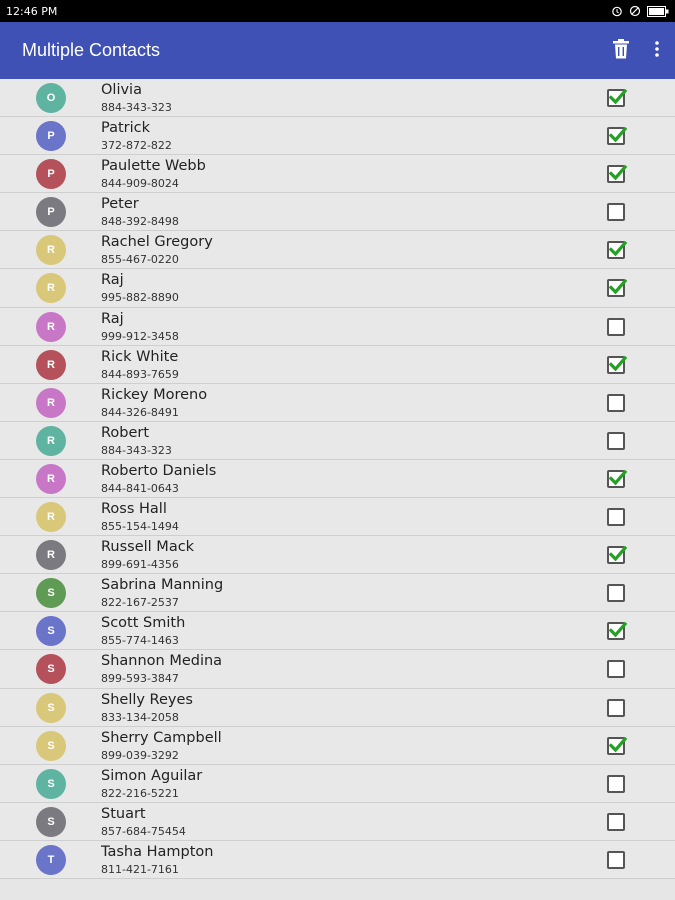 Image resolution: width=675 pixels, height=900 pixels. What do you see at coordinates (125, 432) in the screenshot?
I see `contact-name: Robert` at bounding box center [125, 432].